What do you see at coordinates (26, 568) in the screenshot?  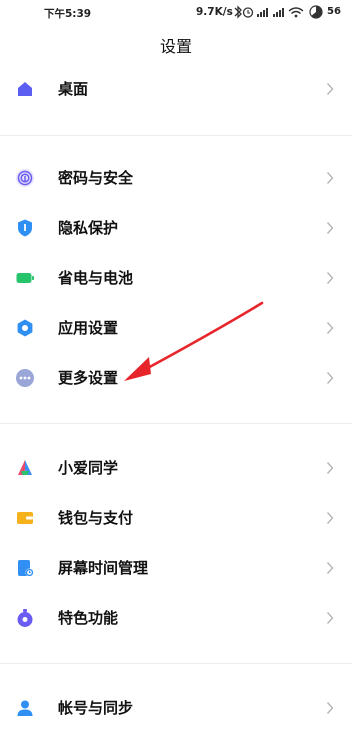 I see `screen-time-icon` at bounding box center [26, 568].